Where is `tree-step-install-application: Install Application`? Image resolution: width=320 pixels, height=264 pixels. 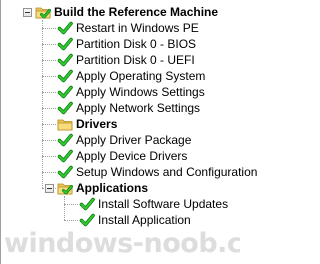 tree-step-install-application: Install Application is located at coordinates (135, 220).